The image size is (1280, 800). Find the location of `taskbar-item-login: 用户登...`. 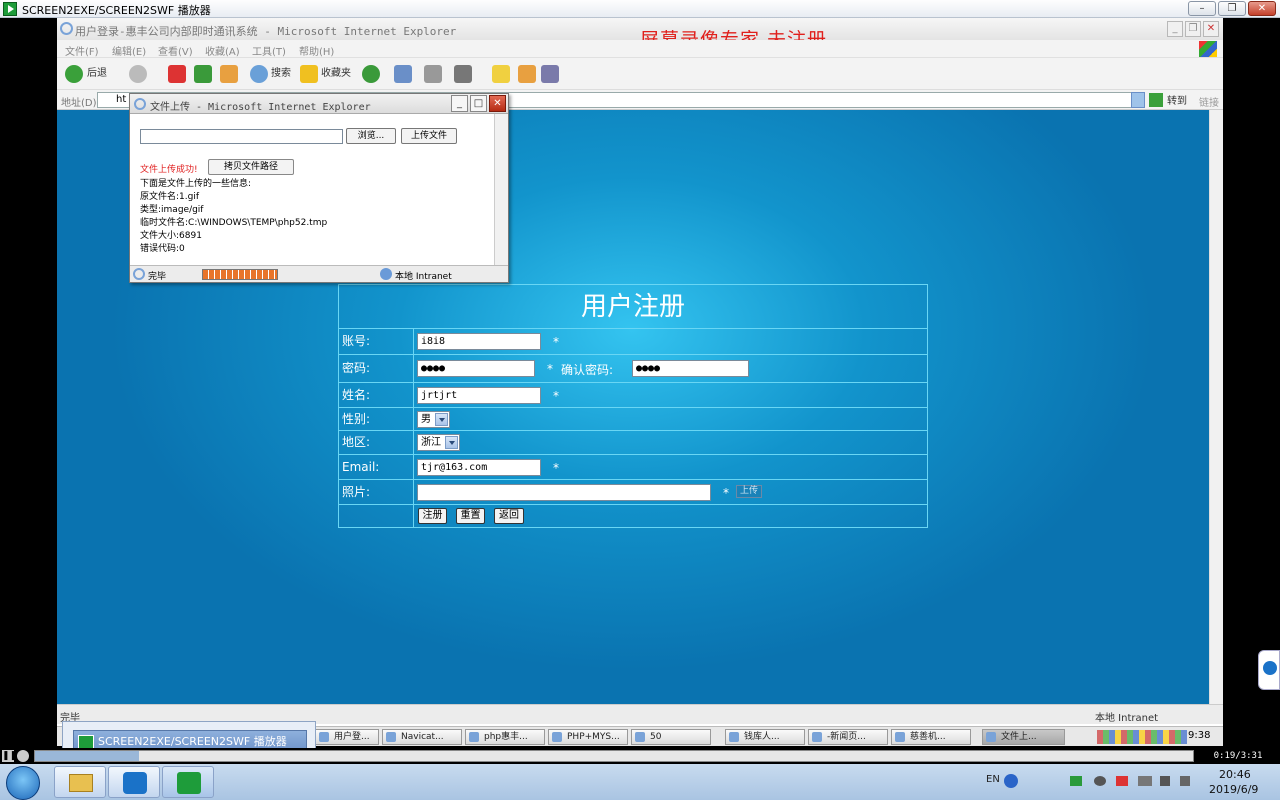

taskbar-item-login: 用户登... is located at coordinates (347, 737).